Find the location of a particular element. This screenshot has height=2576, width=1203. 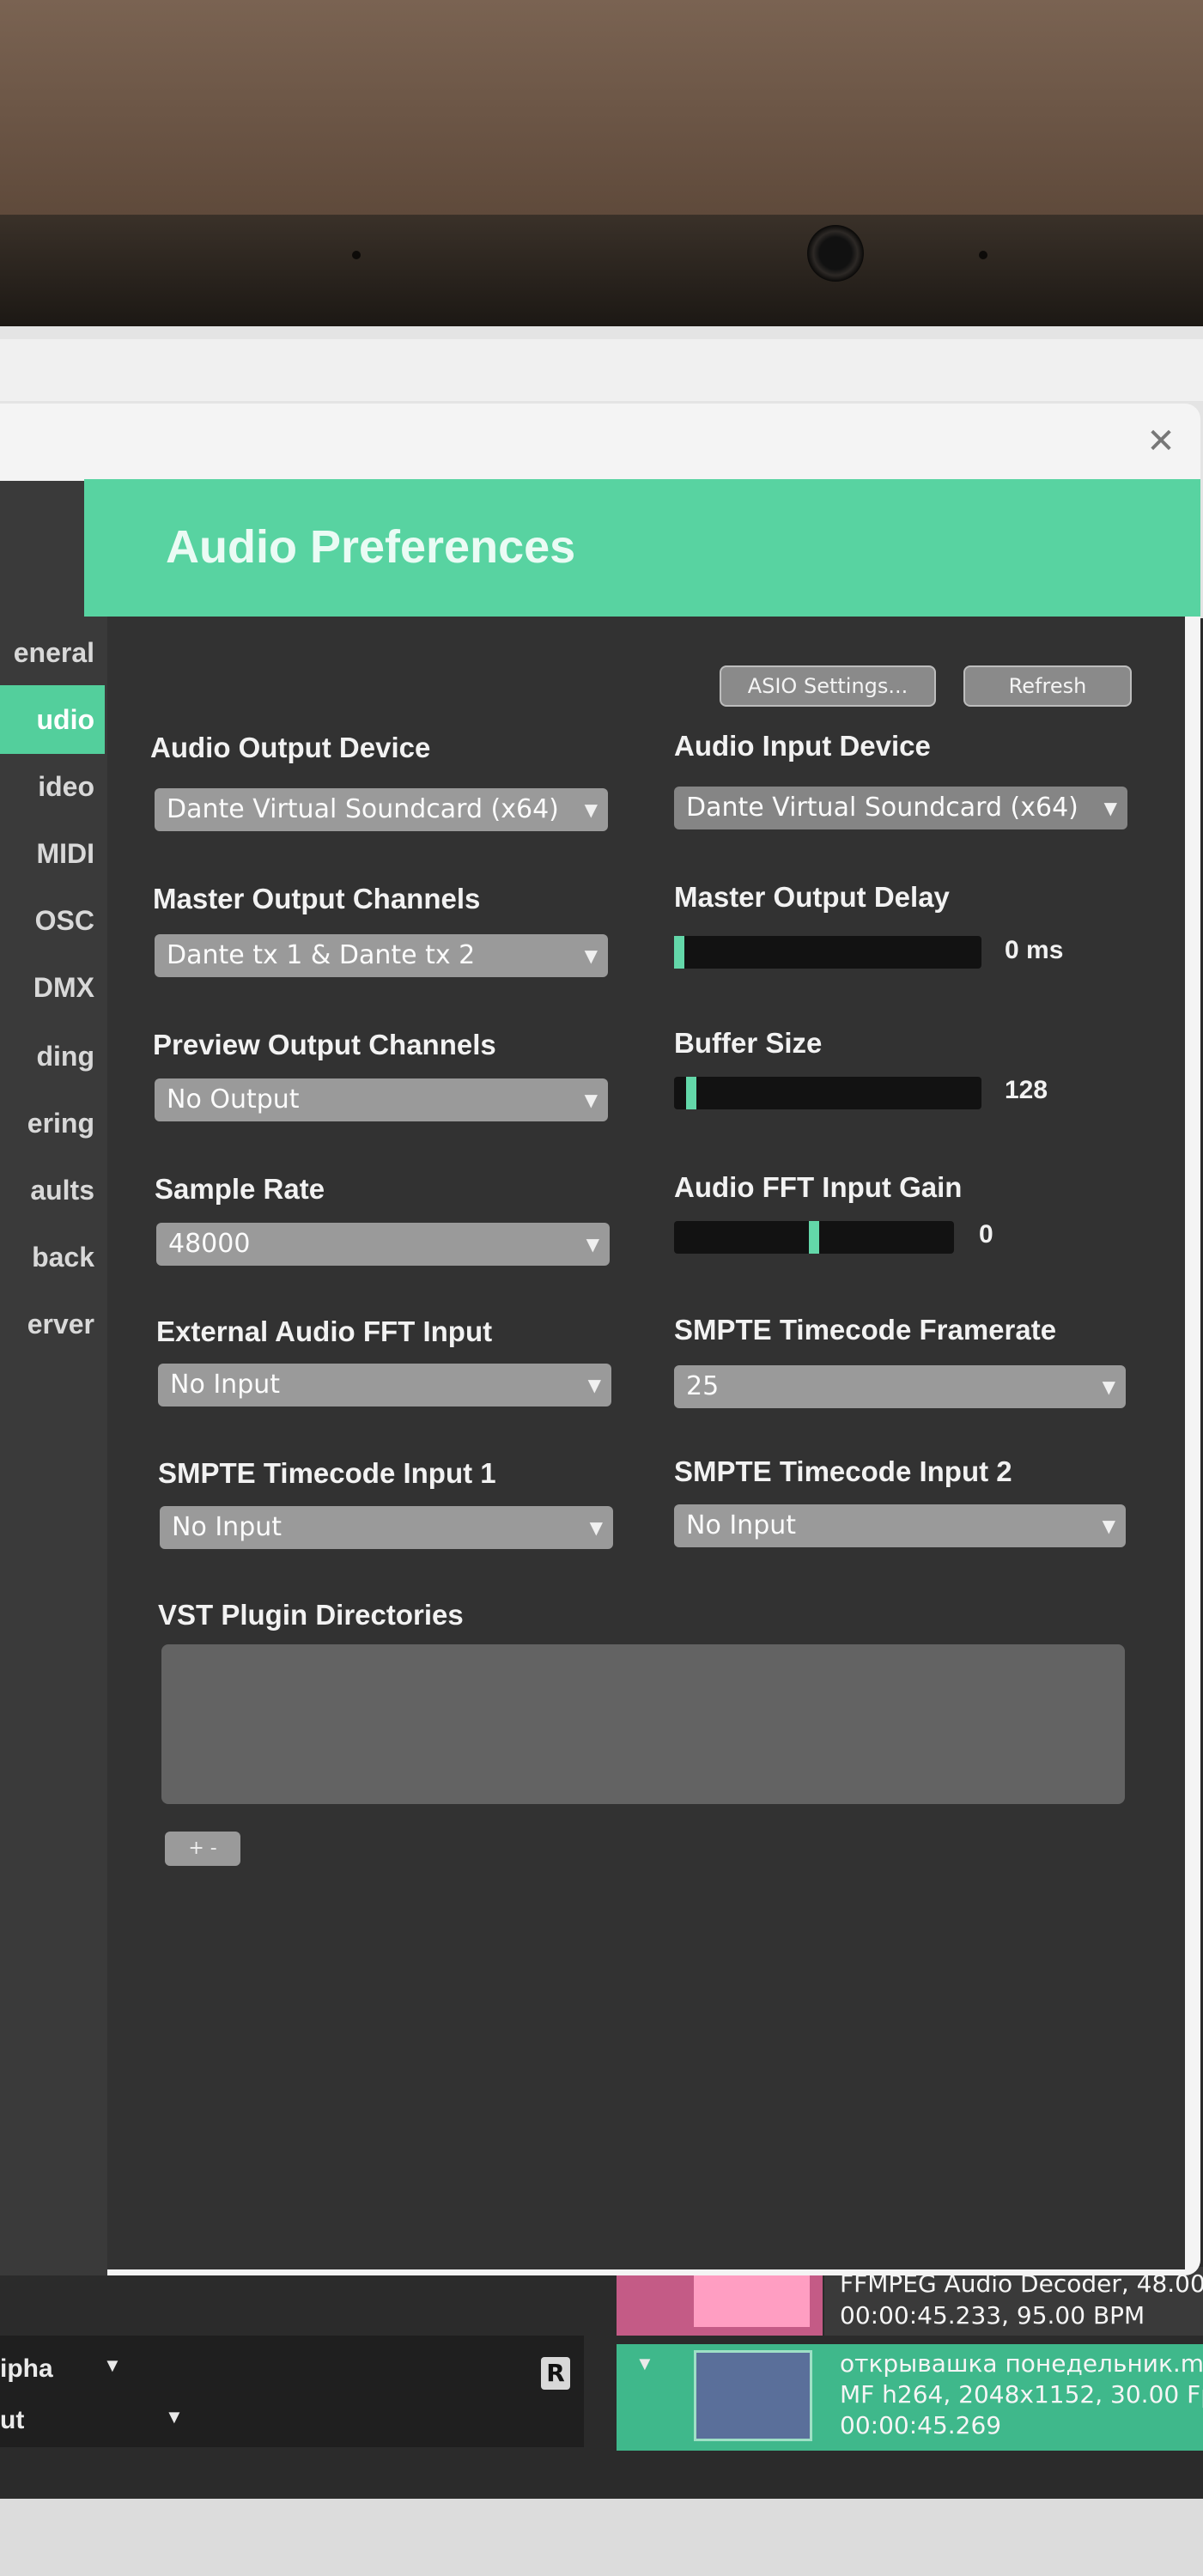

vst-plugin-directories-label: VST Plugin Directories is located at coordinates (311, 1615).